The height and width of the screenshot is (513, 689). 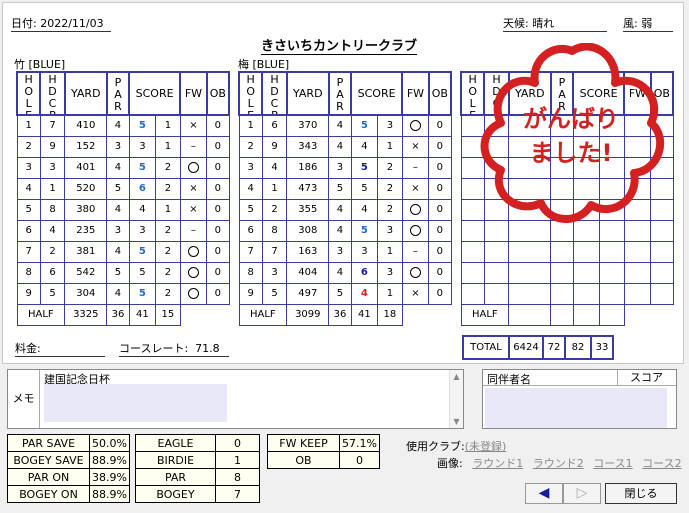 I want to click on stat-label: PAR ON, so click(x=48, y=477).